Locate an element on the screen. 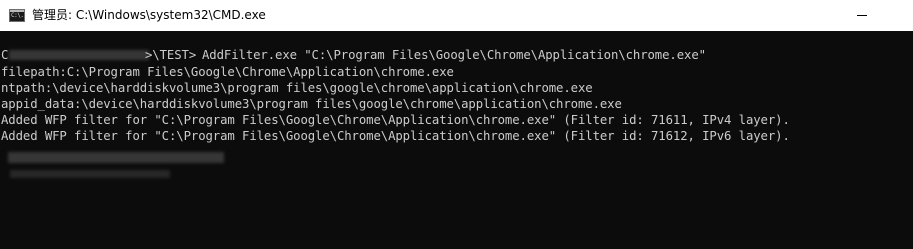 The height and width of the screenshot is (249, 913). console-app-icon: C:\. is located at coordinates (17, 15).